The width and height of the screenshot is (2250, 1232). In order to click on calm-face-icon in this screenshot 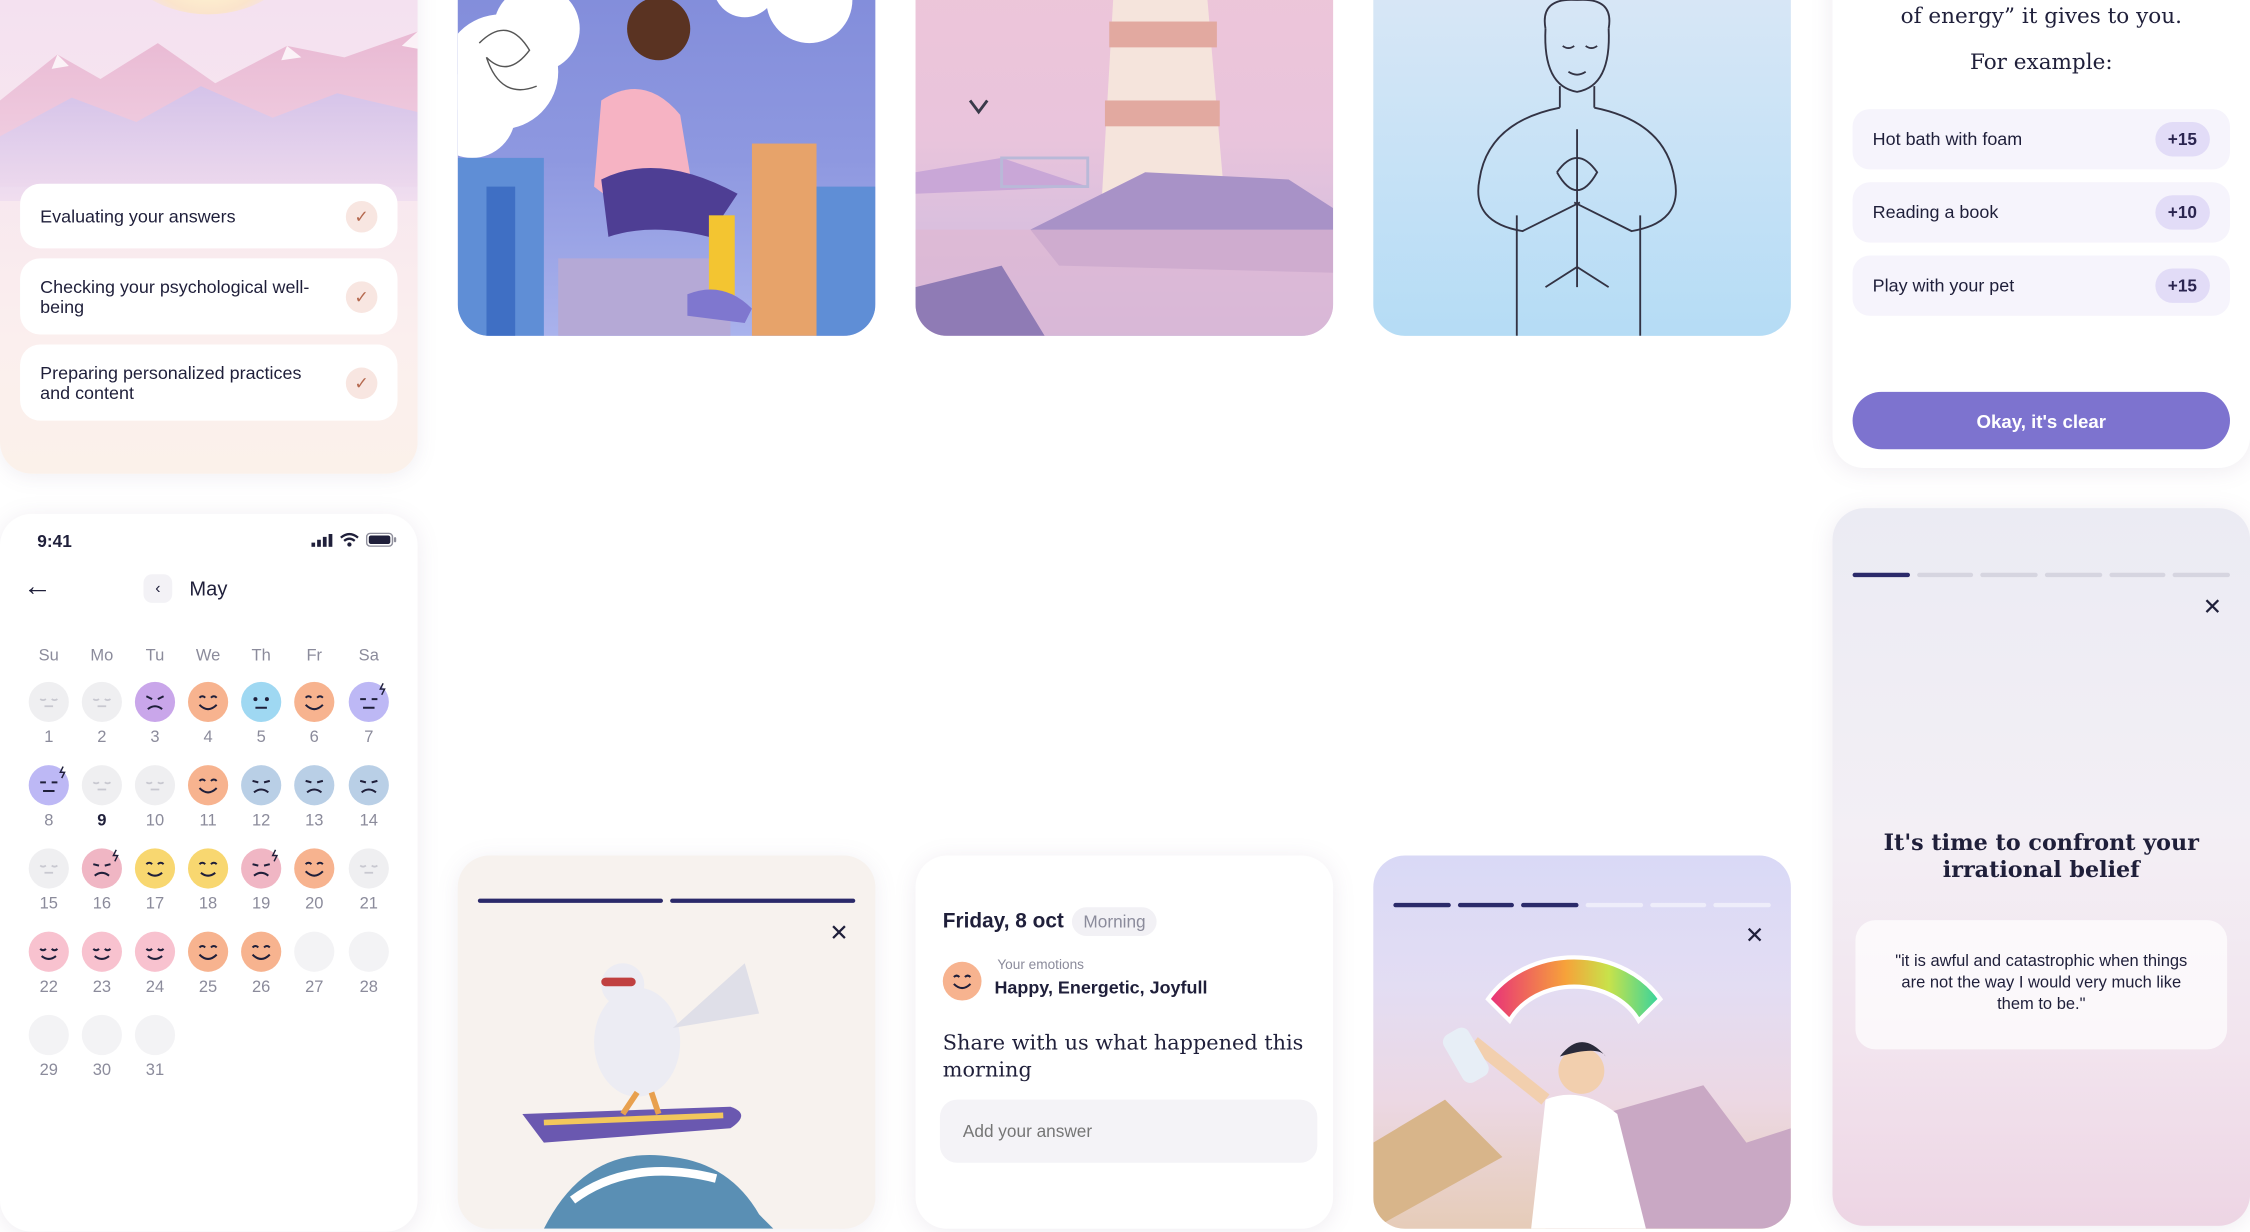, I will do `click(155, 951)`.